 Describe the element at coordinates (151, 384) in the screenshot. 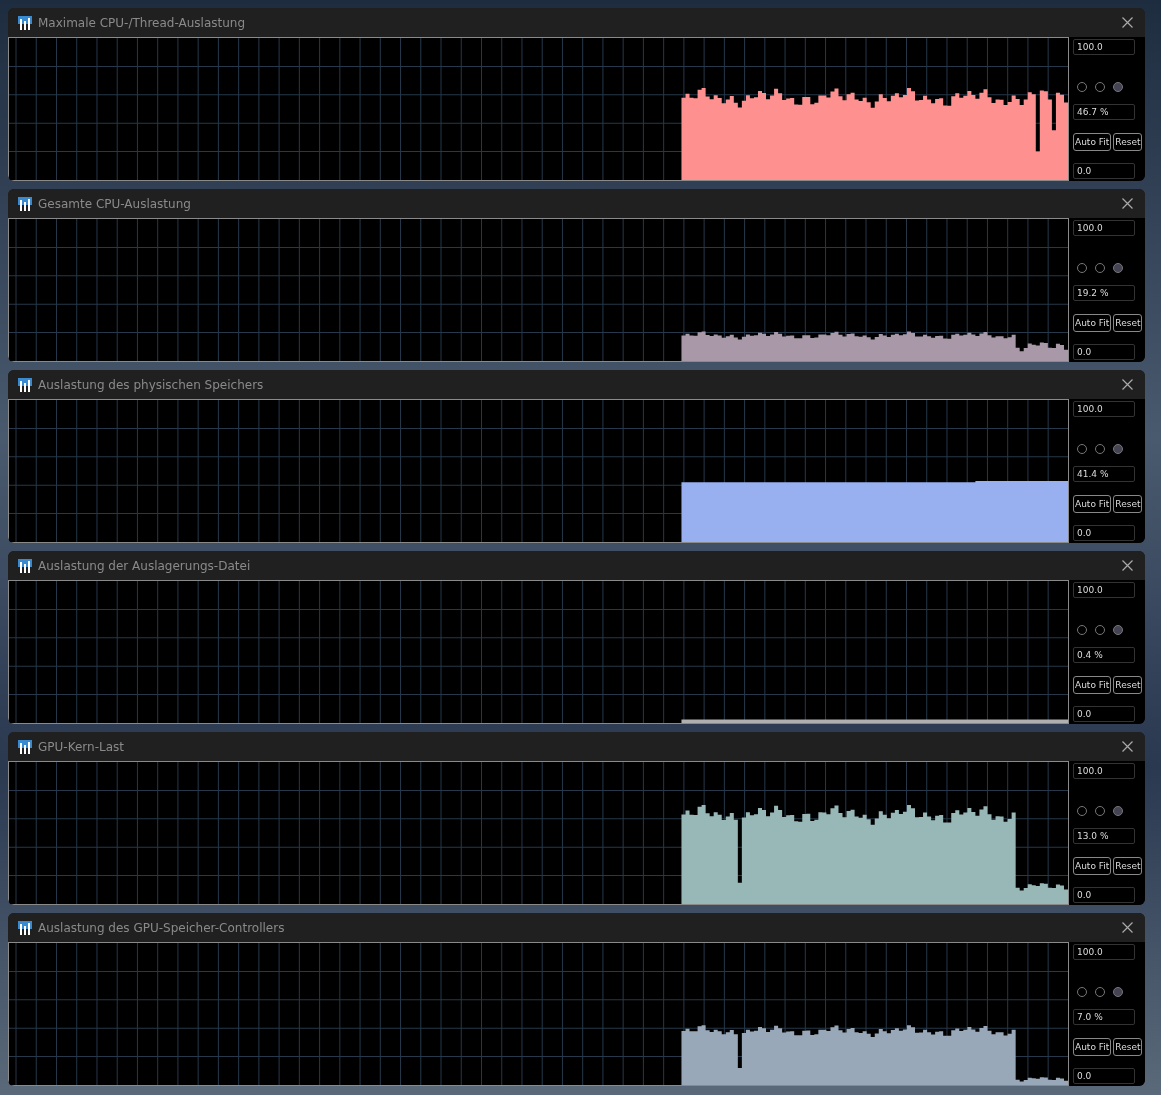

I see `window-title: Auslastung des physischen Speichers` at that location.